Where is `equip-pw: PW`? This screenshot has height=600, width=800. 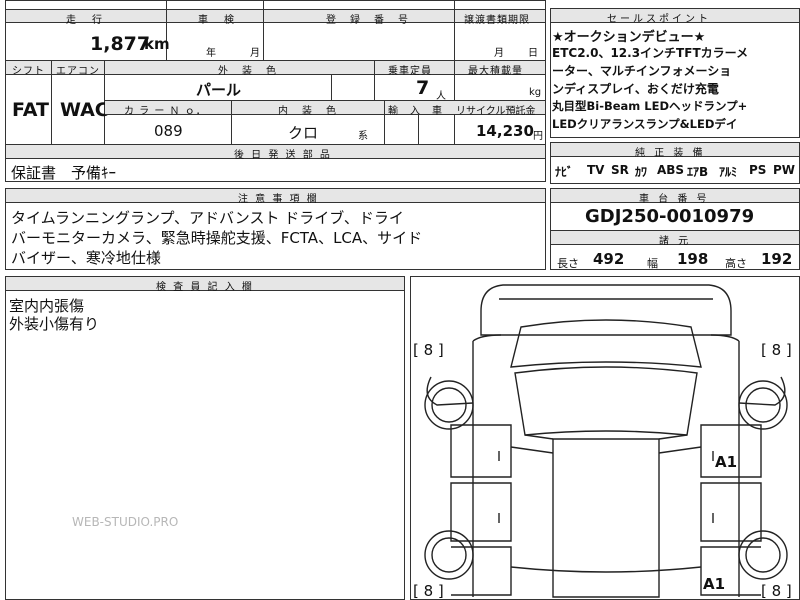 equip-pw: PW is located at coordinates (784, 170).